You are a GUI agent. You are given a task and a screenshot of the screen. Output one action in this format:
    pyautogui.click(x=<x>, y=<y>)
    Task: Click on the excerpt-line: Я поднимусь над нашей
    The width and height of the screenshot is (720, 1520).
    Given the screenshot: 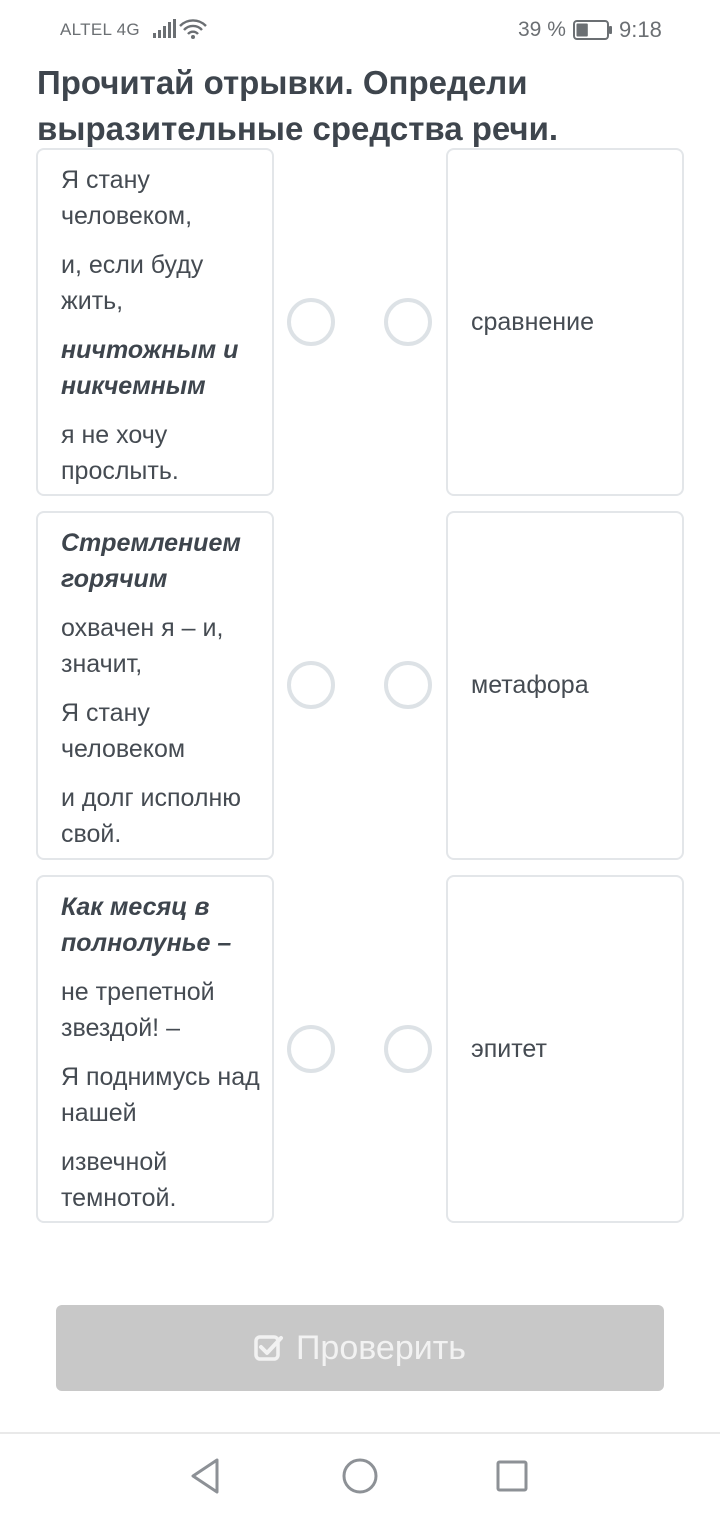 What is the action you would take?
    pyautogui.click(x=160, y=1095)
    